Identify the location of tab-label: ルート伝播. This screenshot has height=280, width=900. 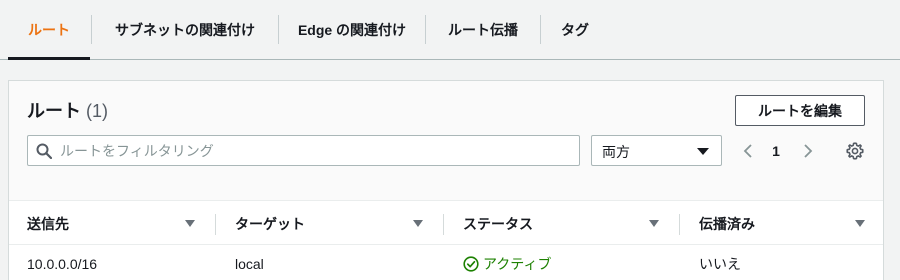
(483, 29).